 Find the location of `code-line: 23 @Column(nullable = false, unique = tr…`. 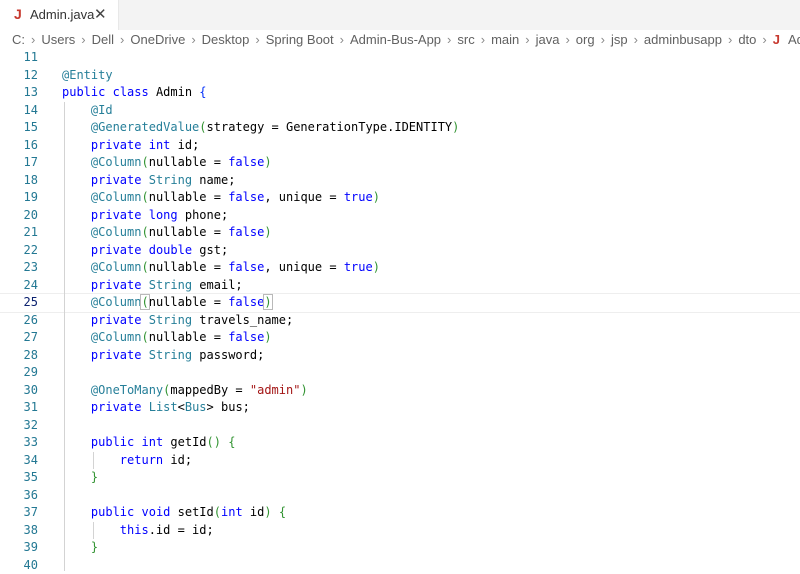

code-line: 23 @Column(nullable = false, unique = tr… is located at coordinates (400, 268).